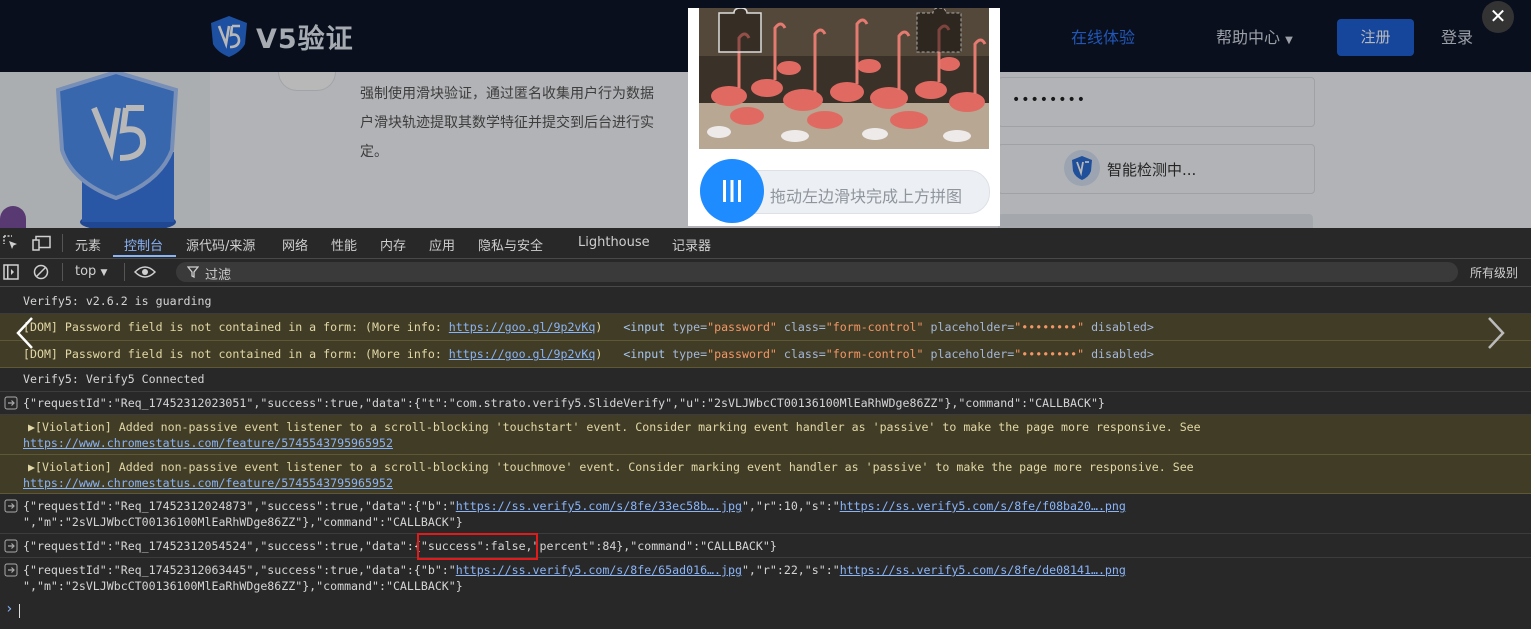 The image size is (1531, 629). I want to click on log-text: Verify5: Verify5 Connected, so click(114, 379).